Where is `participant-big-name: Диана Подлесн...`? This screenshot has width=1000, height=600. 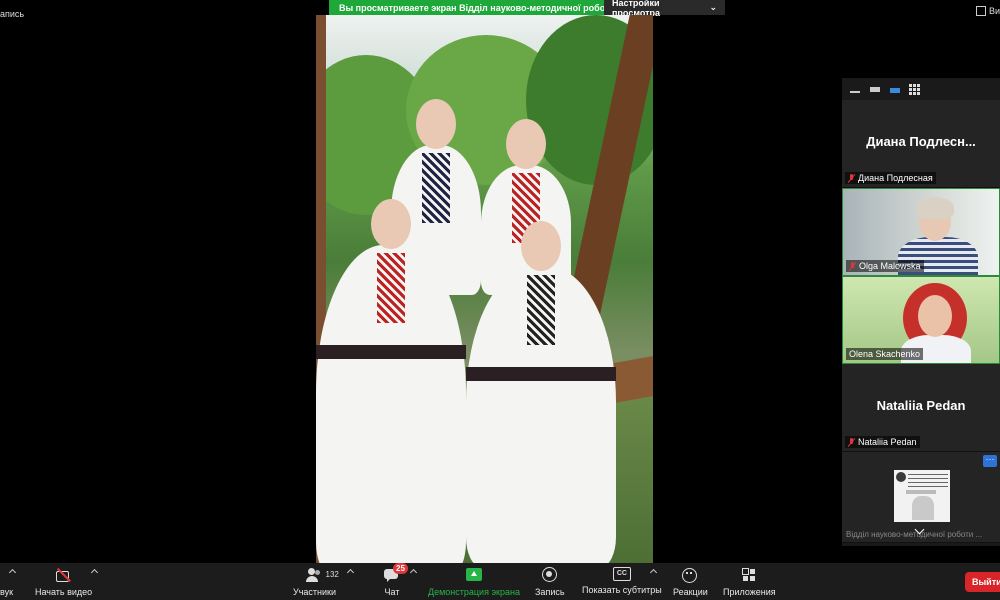
participant-big-name: Диана Подлесн... is located at coordinates (921, 141).